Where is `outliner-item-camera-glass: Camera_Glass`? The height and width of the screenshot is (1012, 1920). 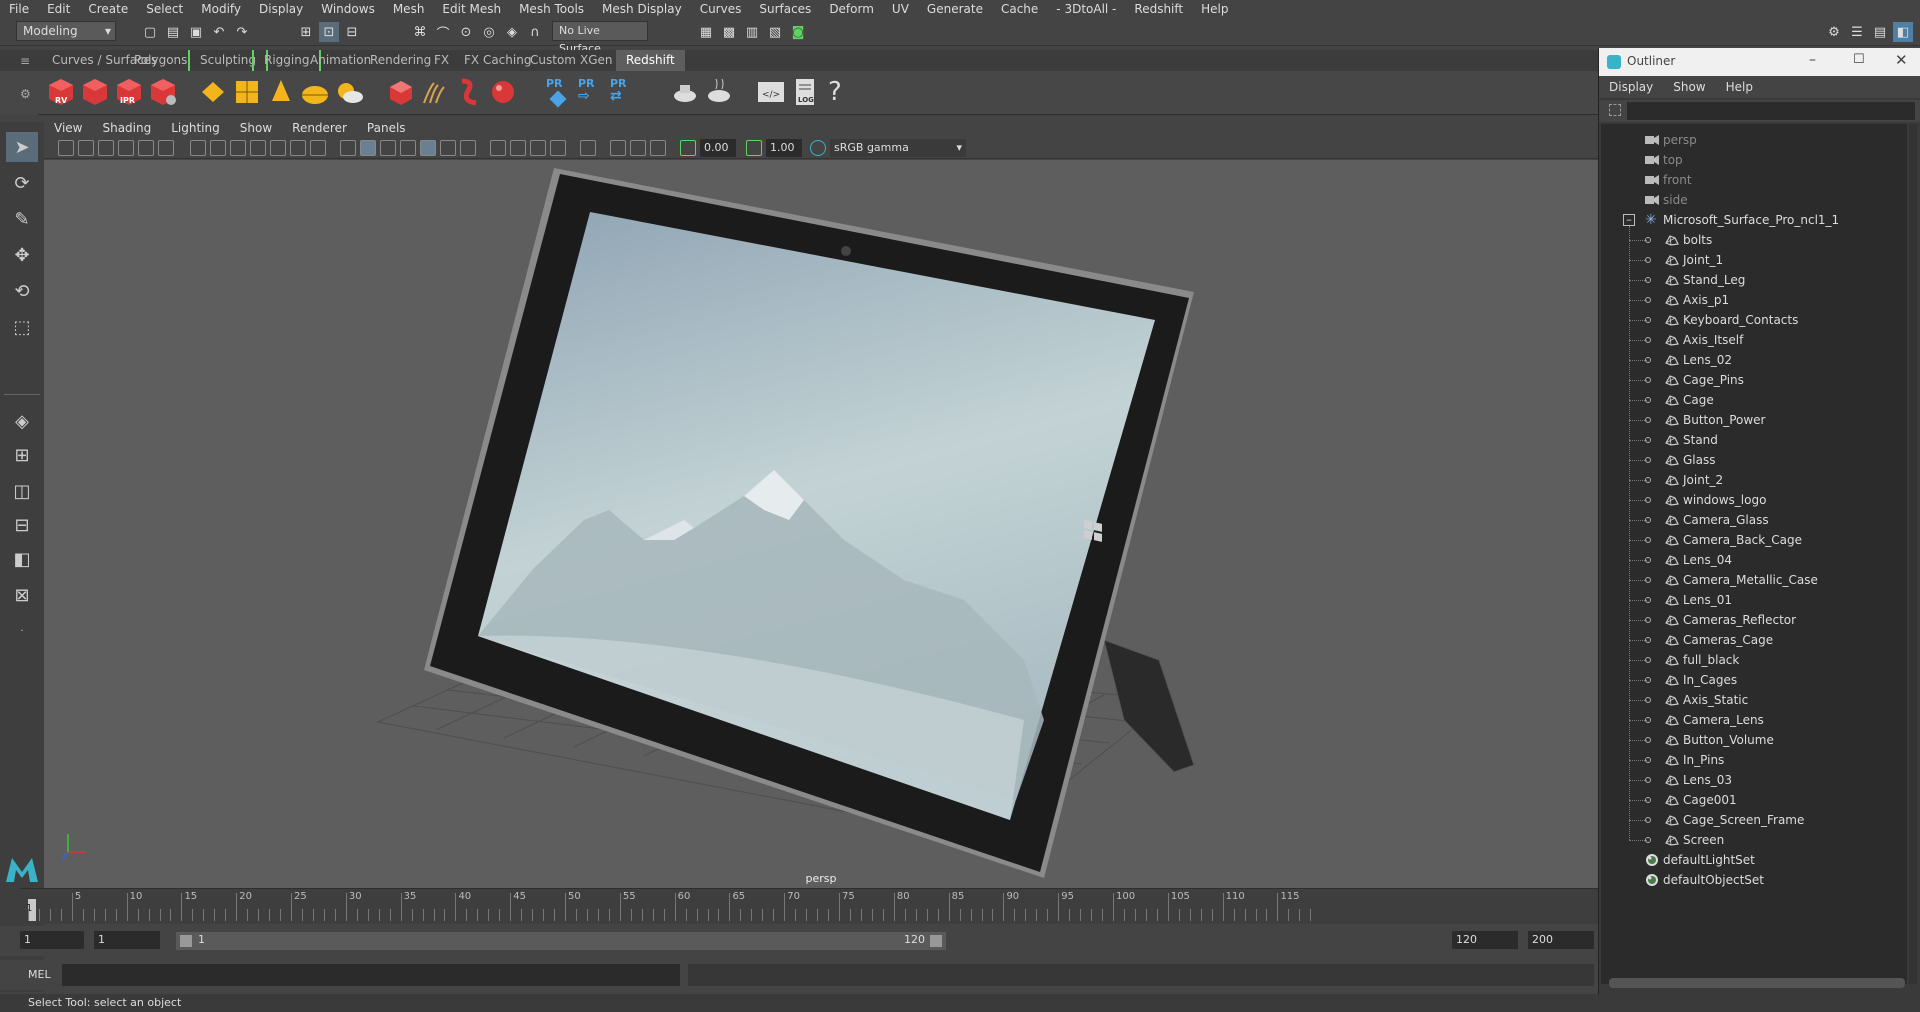 outliner-item-camera-glass: Camera_Glass is located at coordinates (1754, 520).